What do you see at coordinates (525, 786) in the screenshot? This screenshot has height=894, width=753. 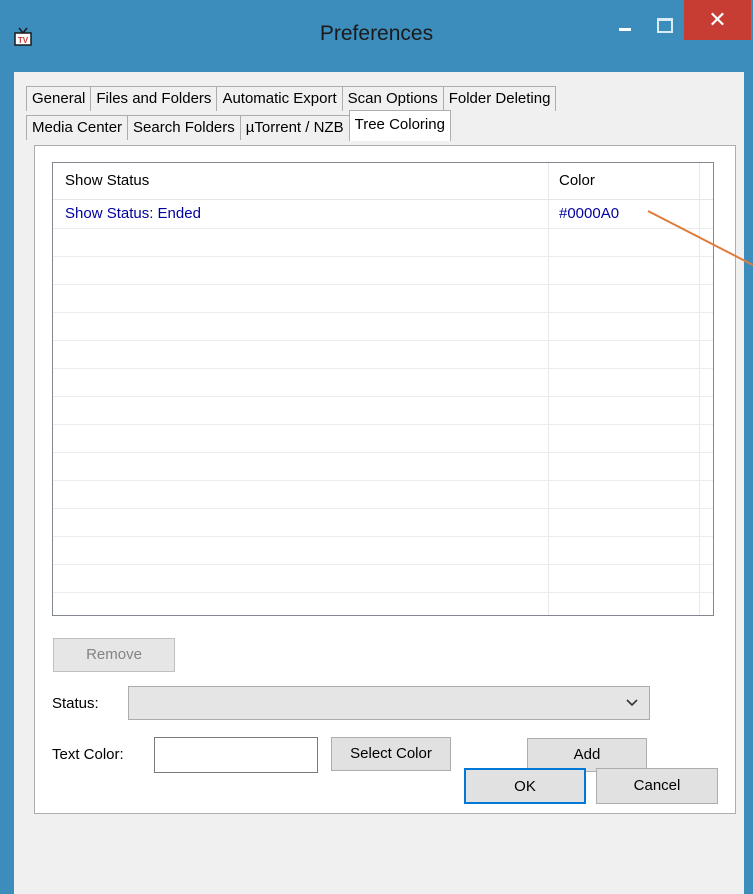 I see `ok-button: OK` at bounding box center [525, 786].